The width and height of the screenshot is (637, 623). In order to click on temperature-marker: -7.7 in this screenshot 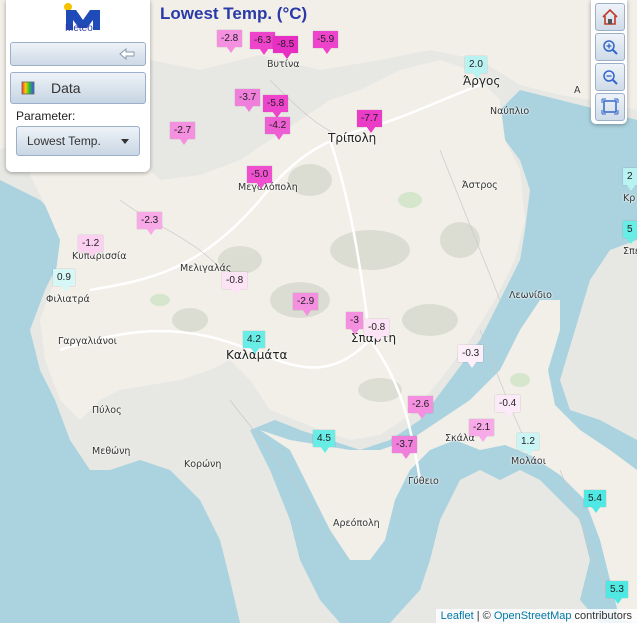, I will do `click(370, 121)`.